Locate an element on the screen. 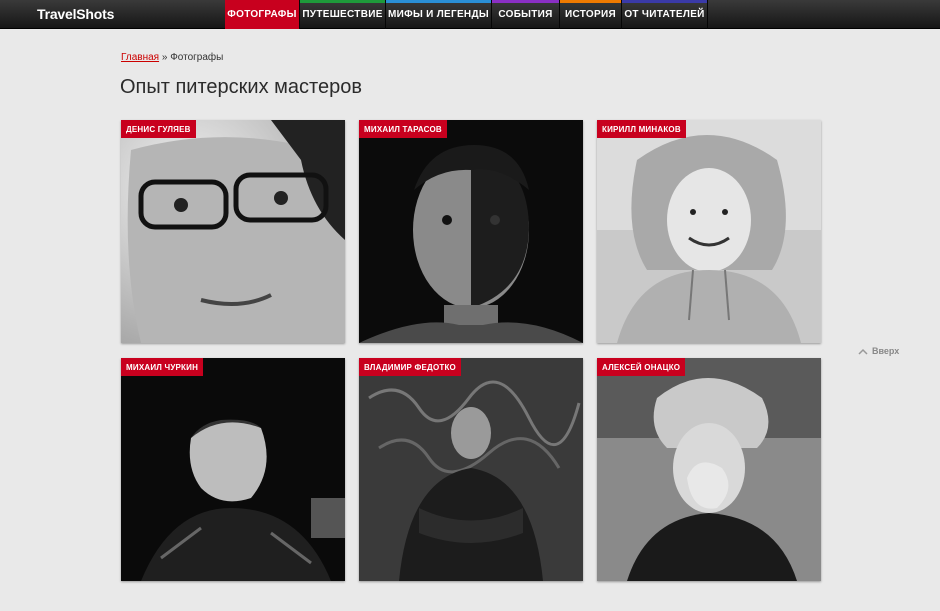  photographer-card: КИРИЛЛ МИНАКОВ is located at coordinates (709, 231).